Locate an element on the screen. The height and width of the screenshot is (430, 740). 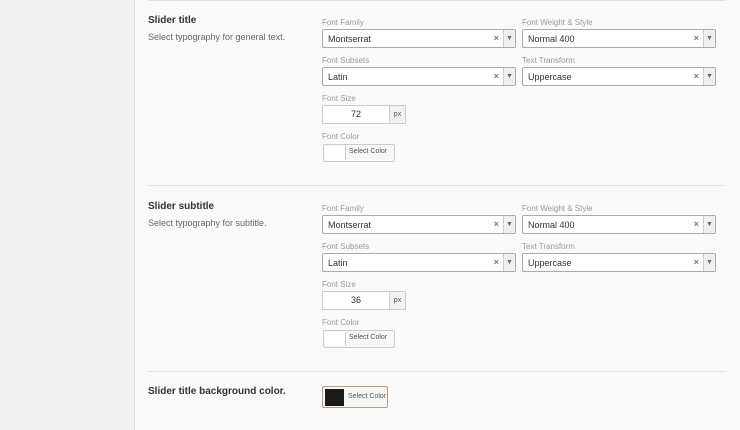
font-size-input: 72 px is located at coordinates (364, 114).